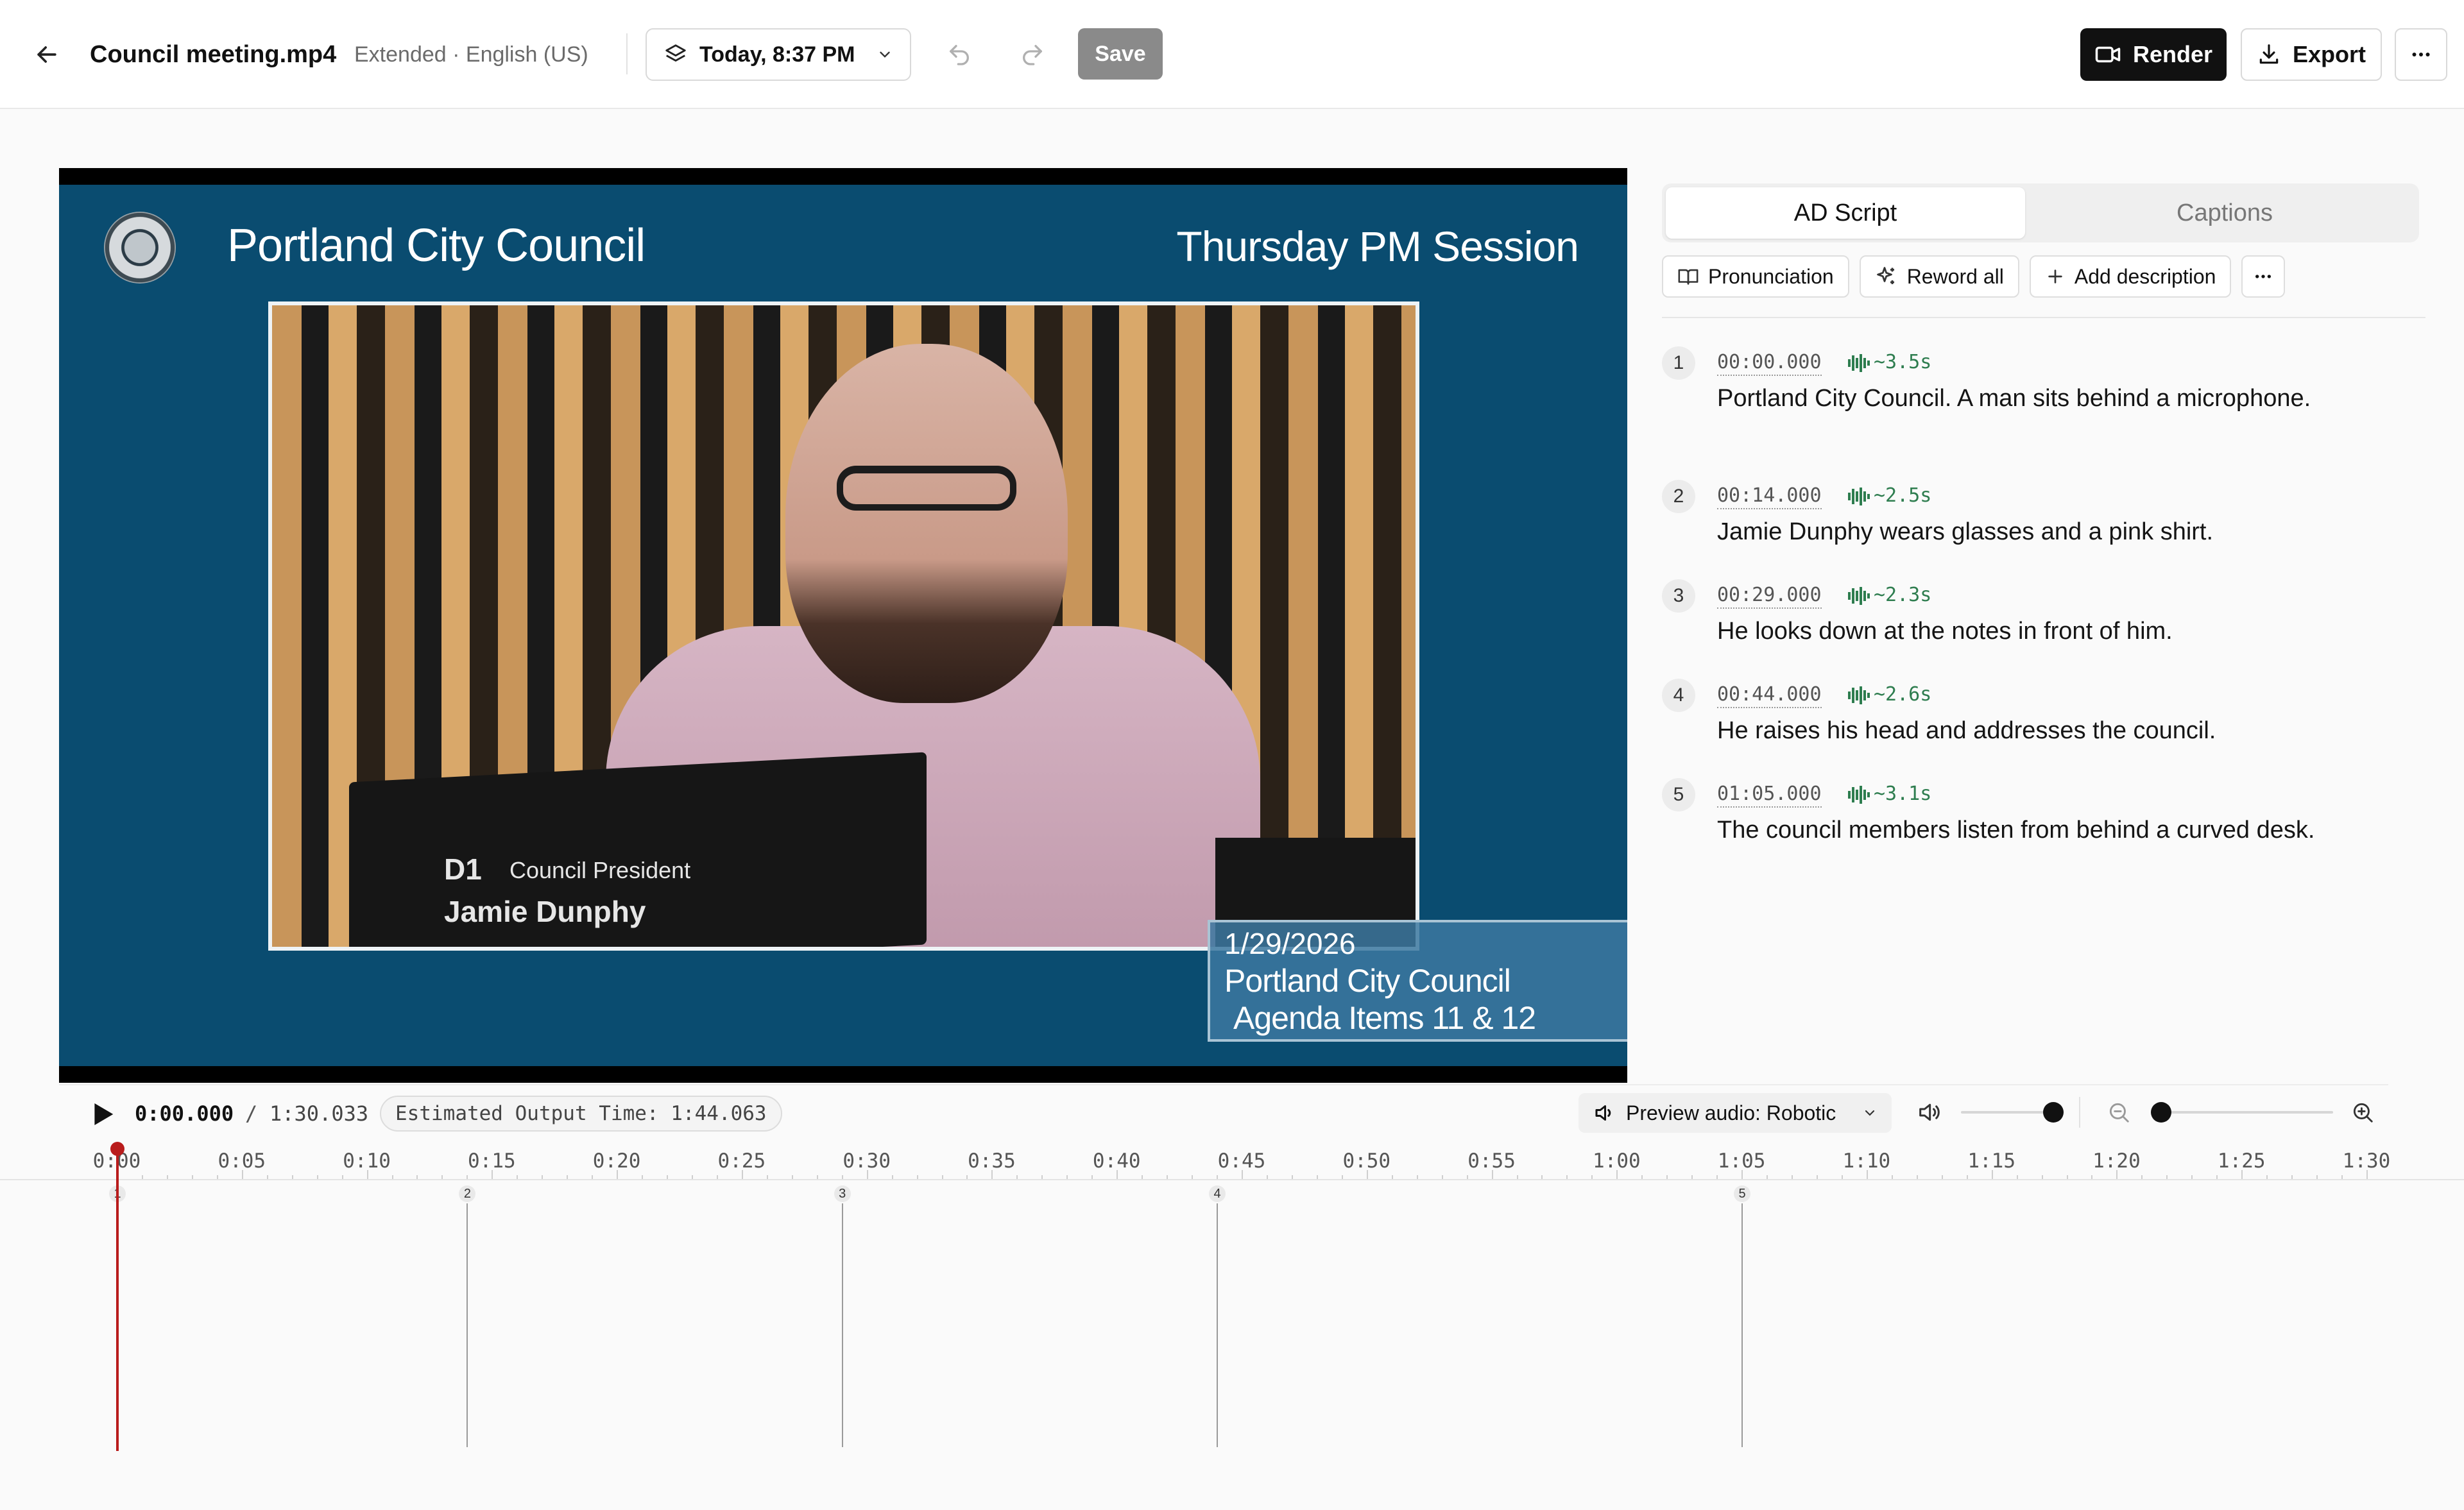  Describe the element at coordinates (1736, 1113) in the screenshot. I see `preview-audio-select: Preview audio: Robotic` at that location.